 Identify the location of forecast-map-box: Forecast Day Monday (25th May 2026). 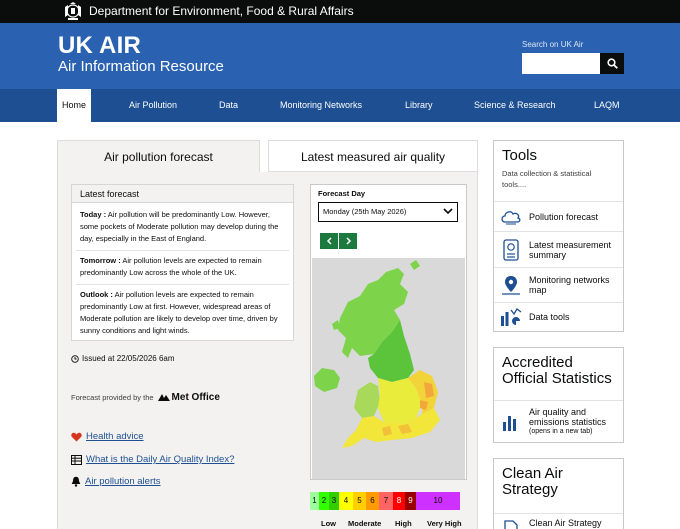
(388, 332).